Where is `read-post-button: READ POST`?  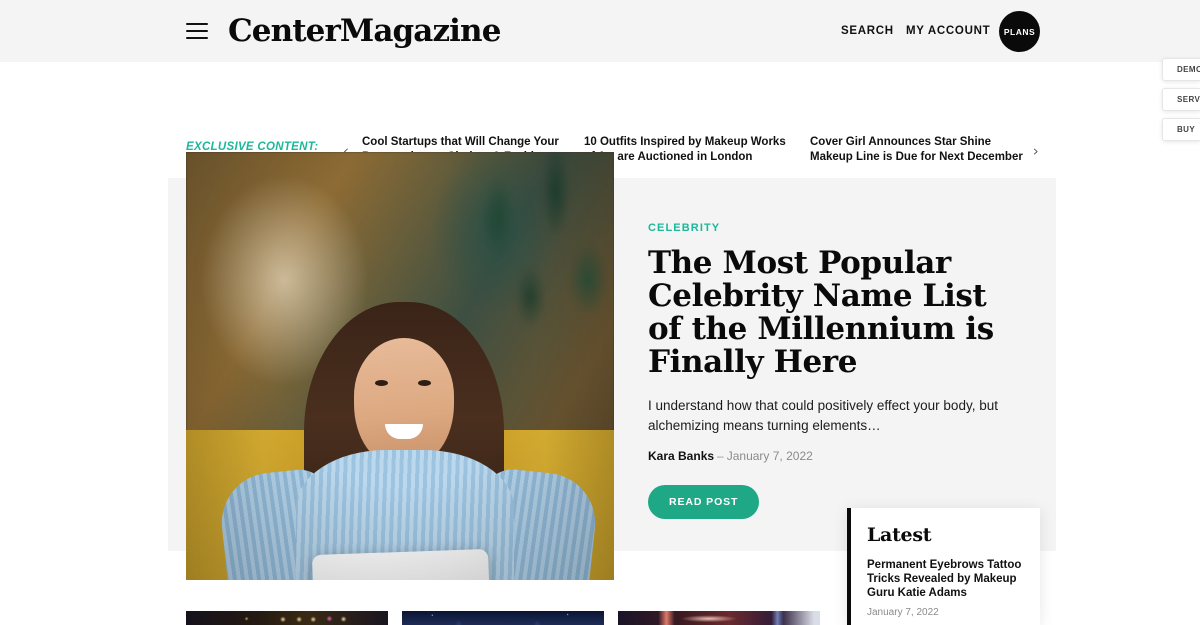
read-post-button: READ POST is located at coordinates (704, 502).